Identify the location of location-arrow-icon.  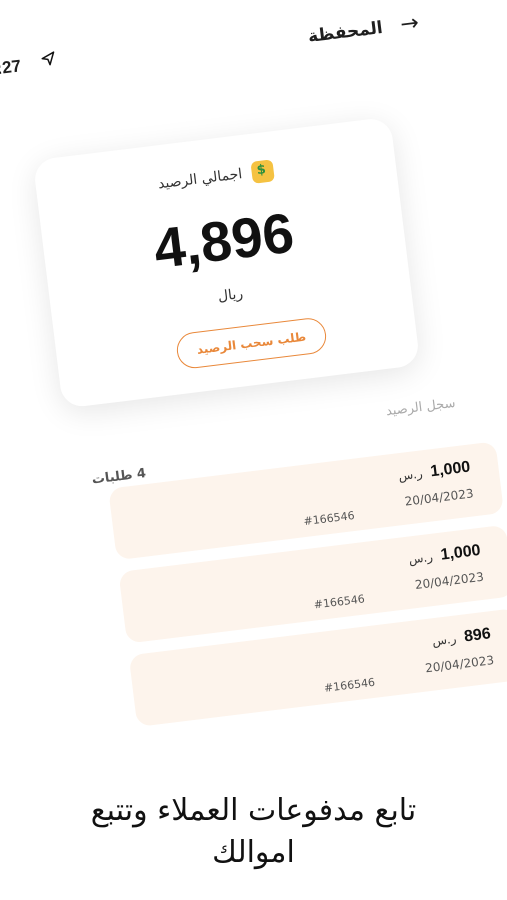
(48, 58).